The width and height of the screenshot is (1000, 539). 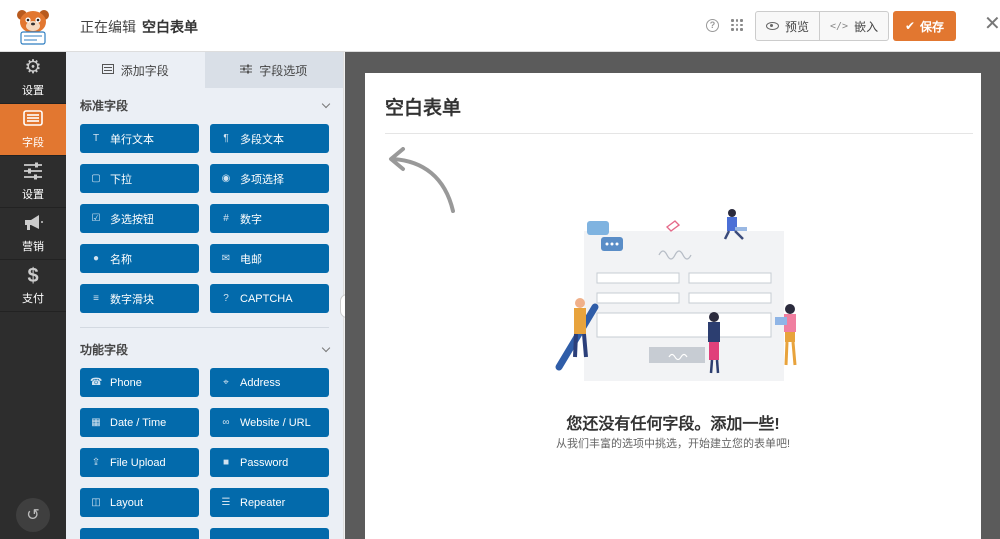 What do you see at coordinates (33, 246) in the screenshot?
I see `nav-label: 营销` at bounding box center [33, 246].